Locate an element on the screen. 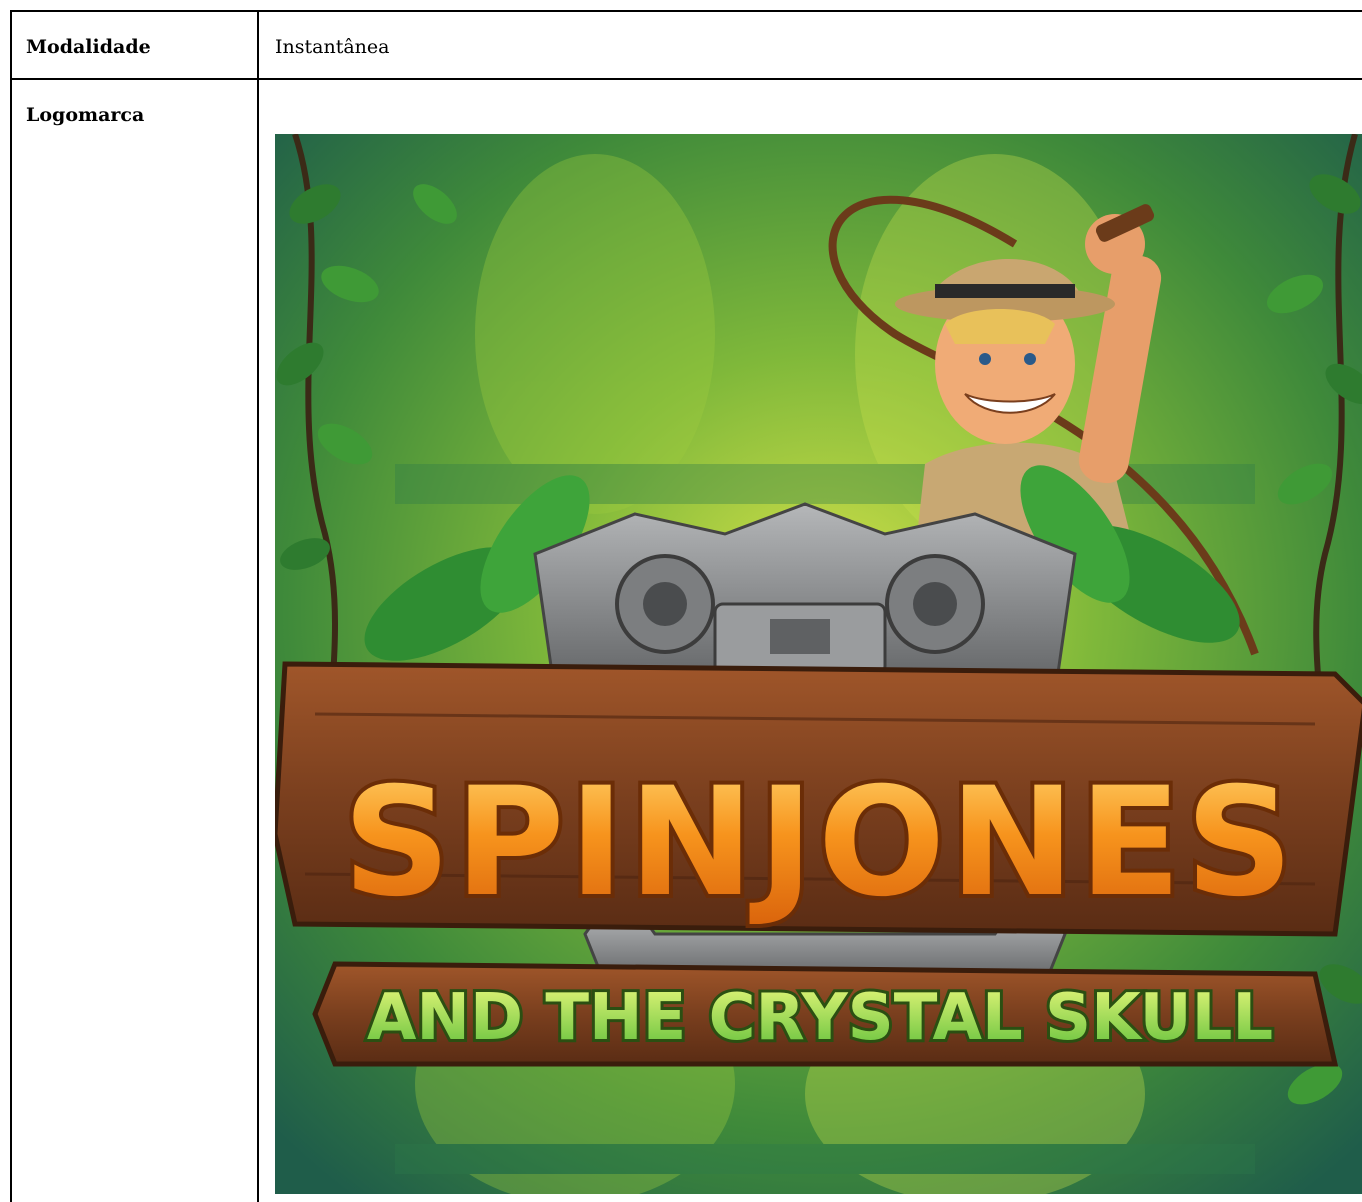 The height and width of the screenshot is (1202, 1362). table-row-modalidade: Modalidade Instantânea is located at coordinates (686, 45).